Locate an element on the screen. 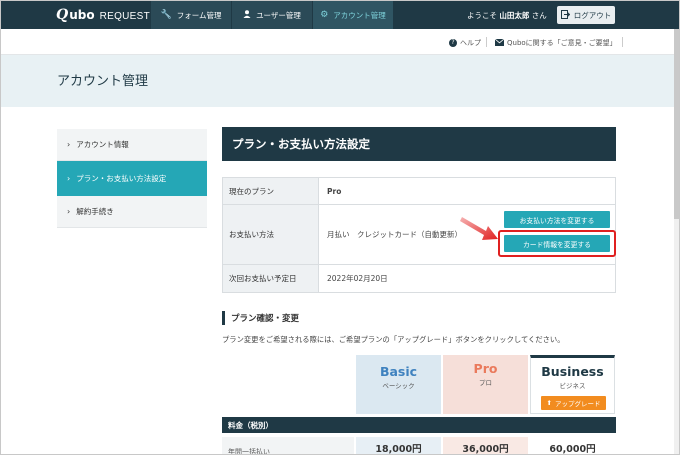 Image resolution: width=680 pixels, height=455 pixels. scrollbar-thumb is located at coordinates (676, 124).